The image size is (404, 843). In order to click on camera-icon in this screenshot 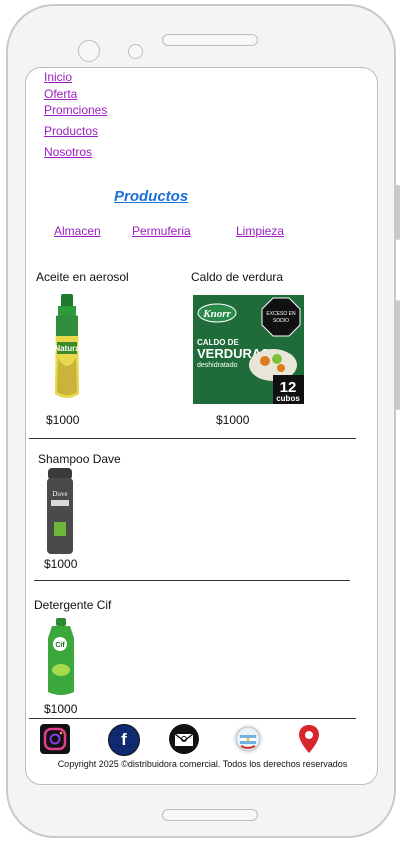, I will do `click(89, 51)`.